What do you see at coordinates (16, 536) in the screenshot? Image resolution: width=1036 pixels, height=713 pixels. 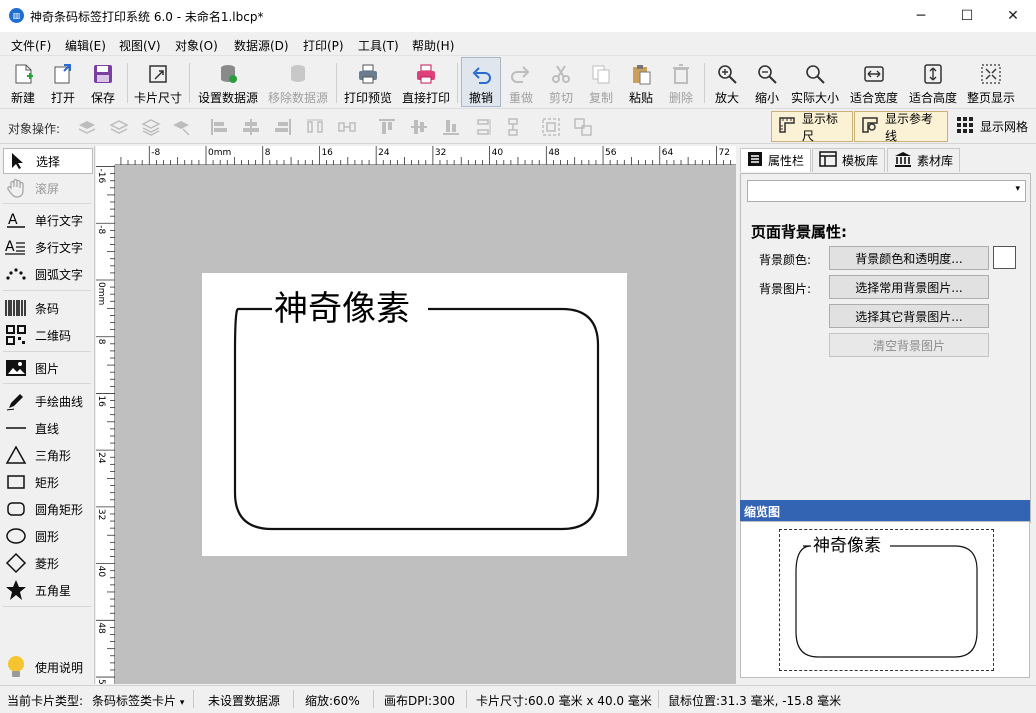 I see `ellipse-icon` at bounding box center [16, 536].